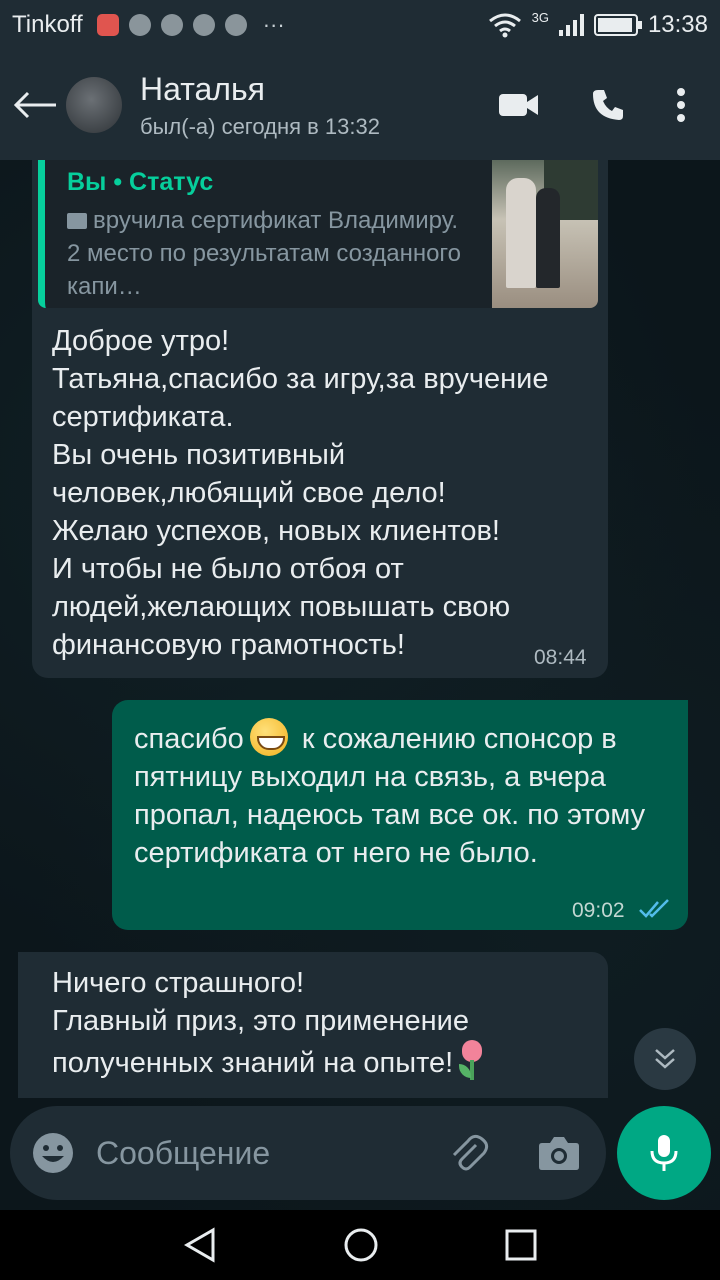 This screenshot has width=720, height=1280. I want to click on message-time: 09:02, so click(598, 910).